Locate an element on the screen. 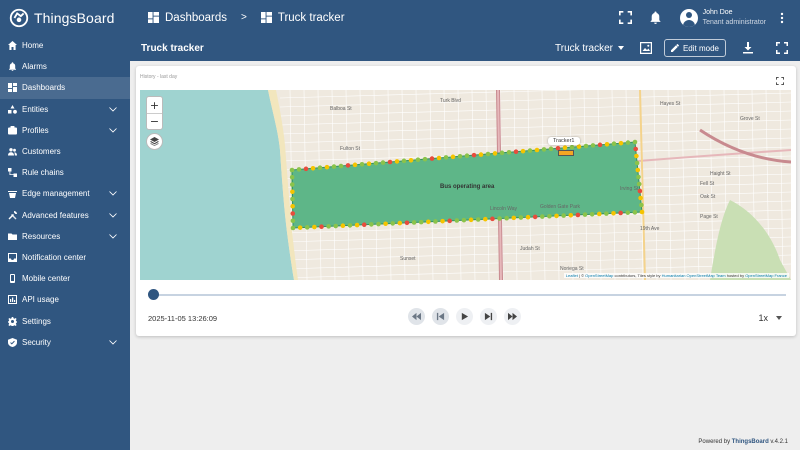  dashboard-fullscreen-button is located at coordinates (782, 48).